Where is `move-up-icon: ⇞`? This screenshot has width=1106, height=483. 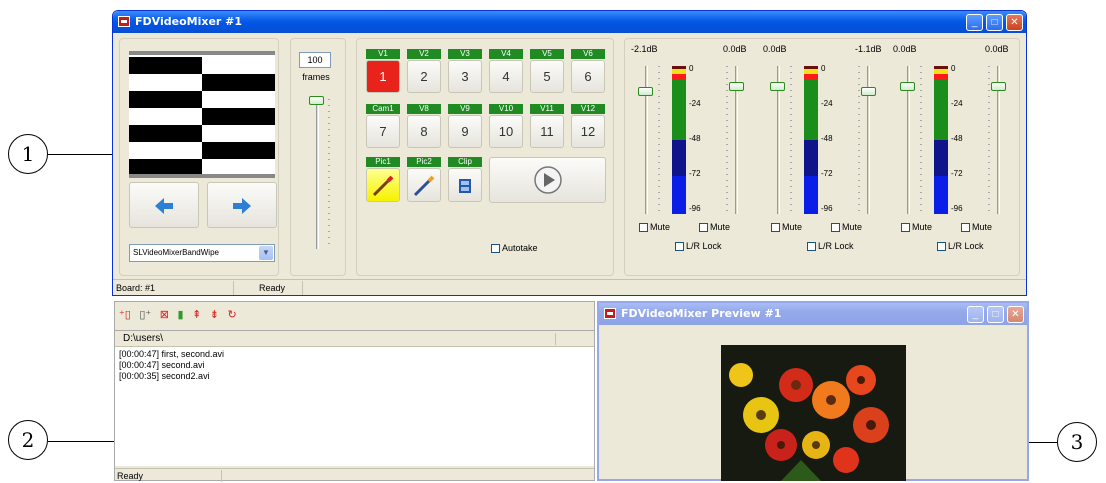 move-up-icon: ⇞ is located at coordinates (196, 315).